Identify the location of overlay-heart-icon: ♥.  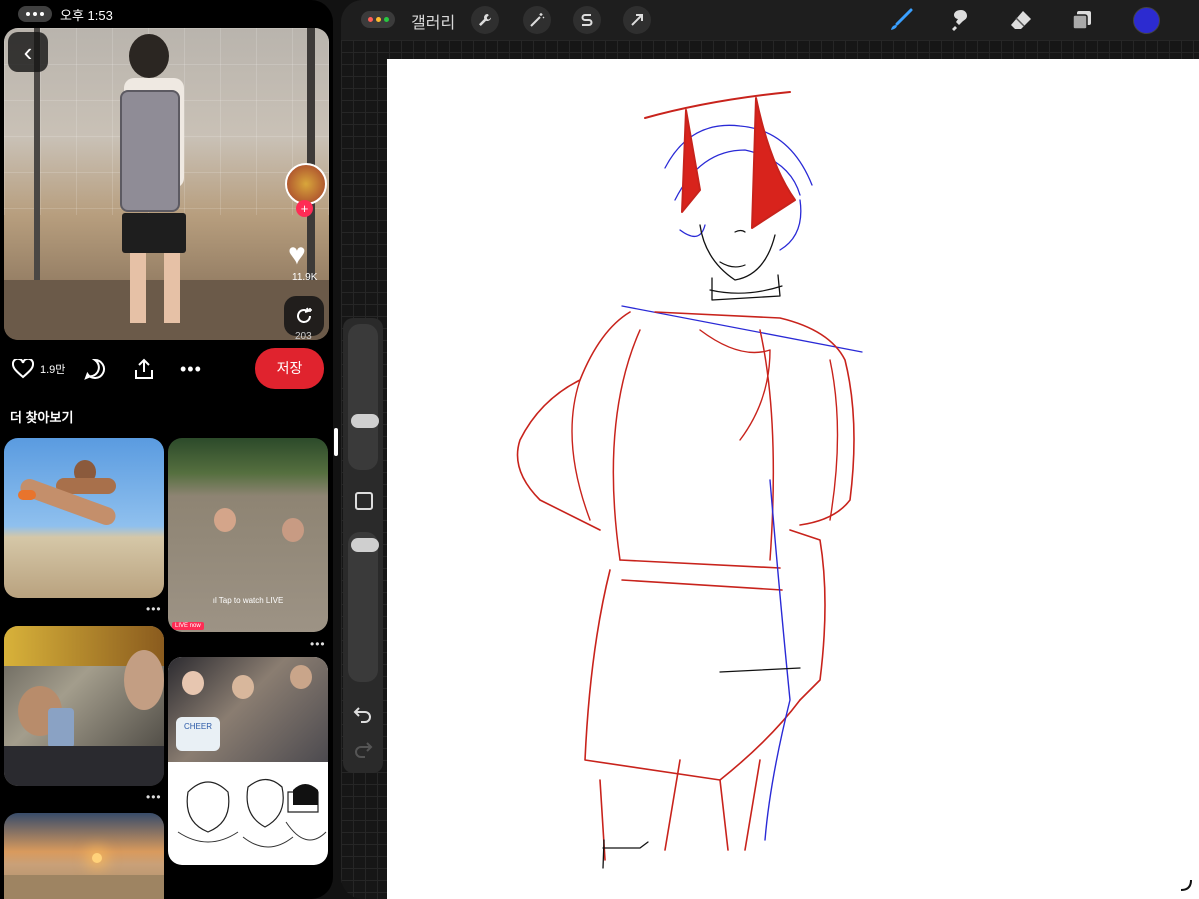
(297, 254).